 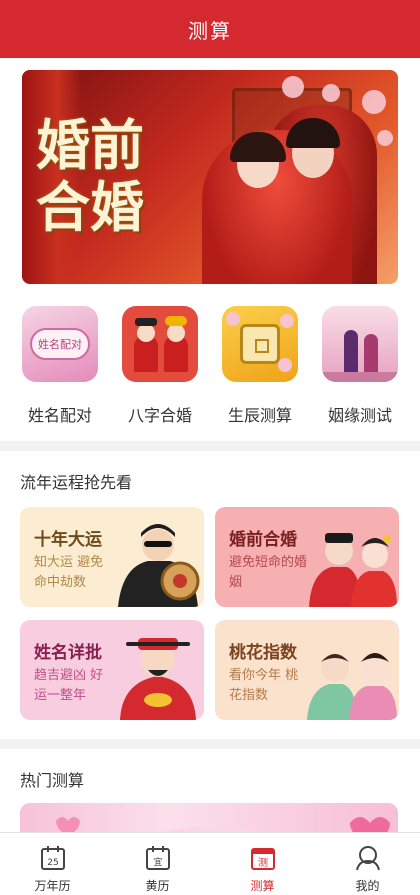 What do you see at coordinates (112, 670) in the screenshot?
I see `card-name-analysis: 姓名详批 趋吉避凶 好运一整年` at bounding box center [112, 670].